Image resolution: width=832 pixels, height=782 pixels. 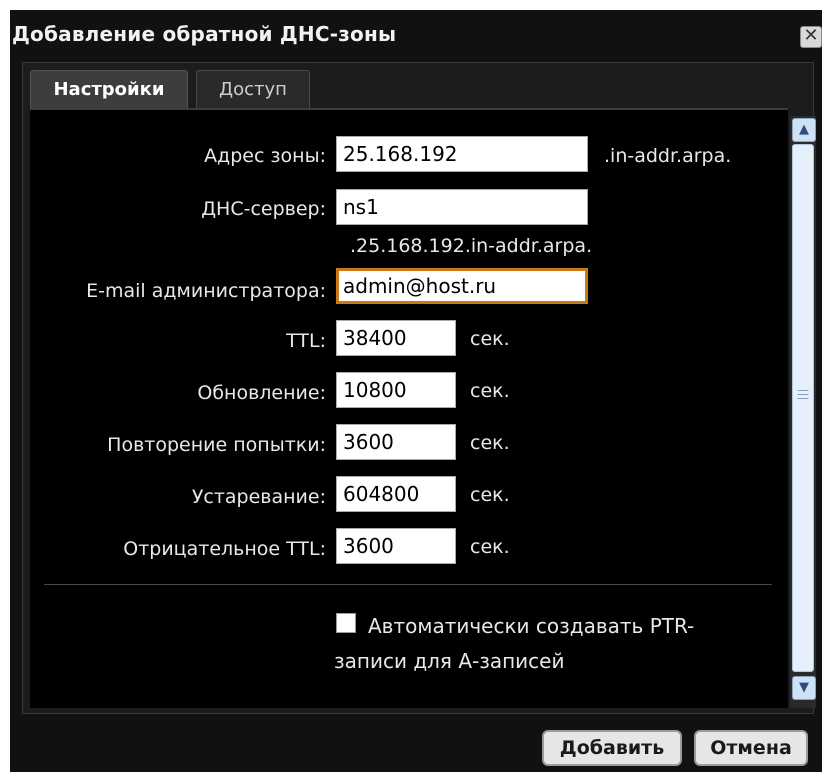 I want to click on dialog-title: Добавление обратной ДНС-зоны, so click(x=204, y=34).